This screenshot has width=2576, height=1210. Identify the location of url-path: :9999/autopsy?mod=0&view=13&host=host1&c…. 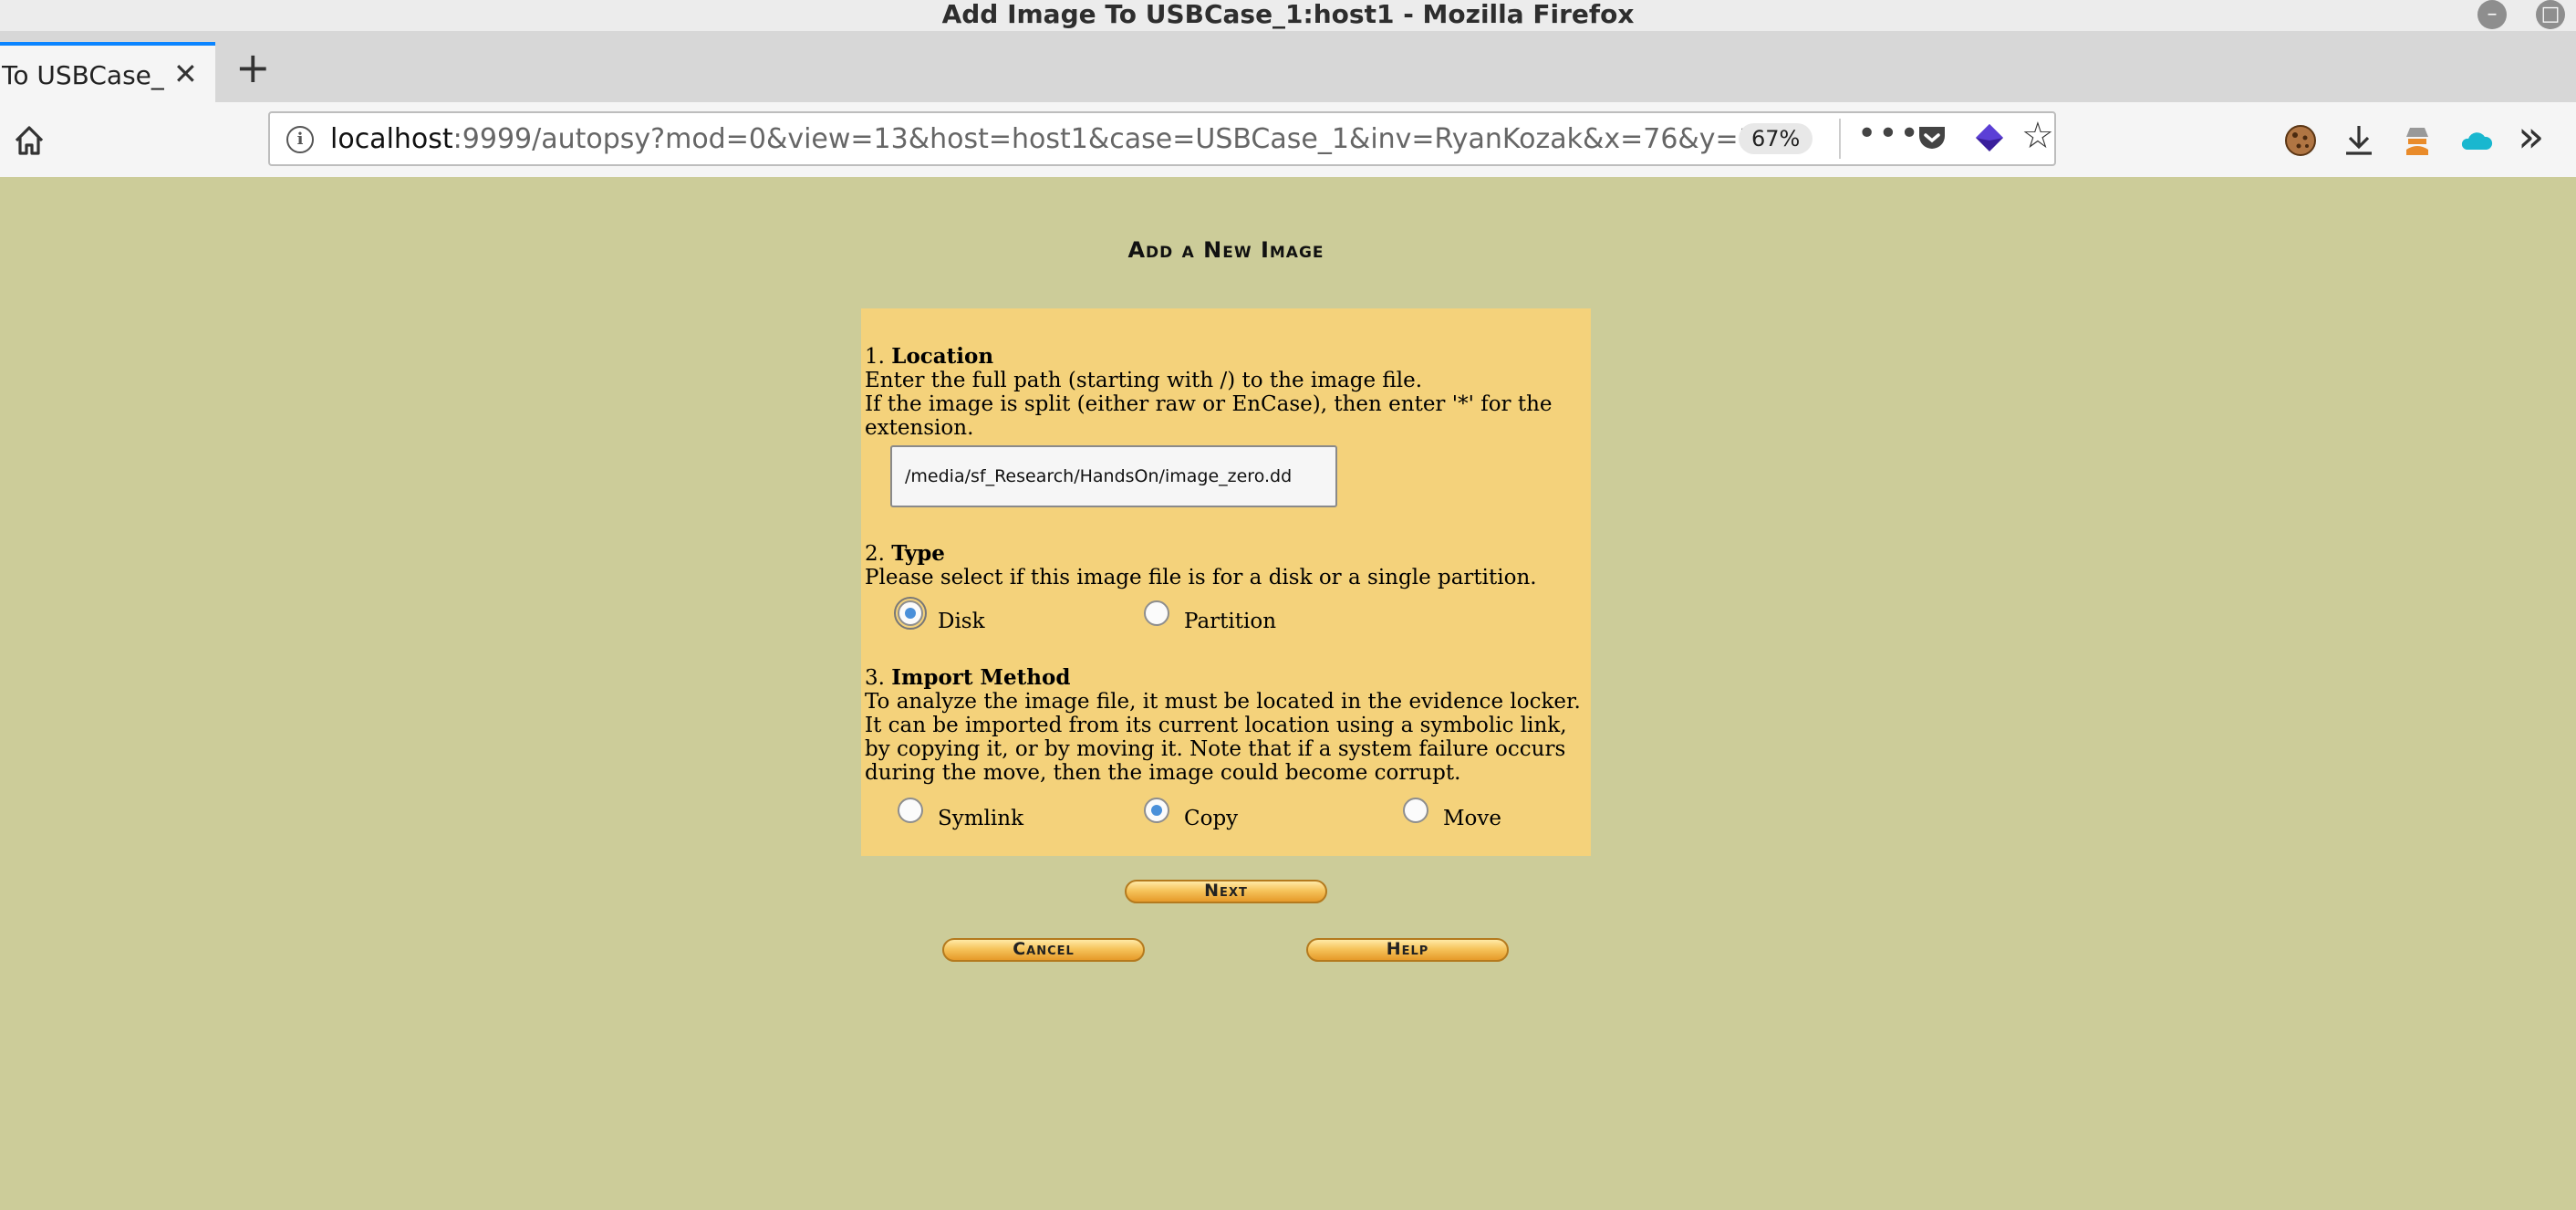
(1112, 139).